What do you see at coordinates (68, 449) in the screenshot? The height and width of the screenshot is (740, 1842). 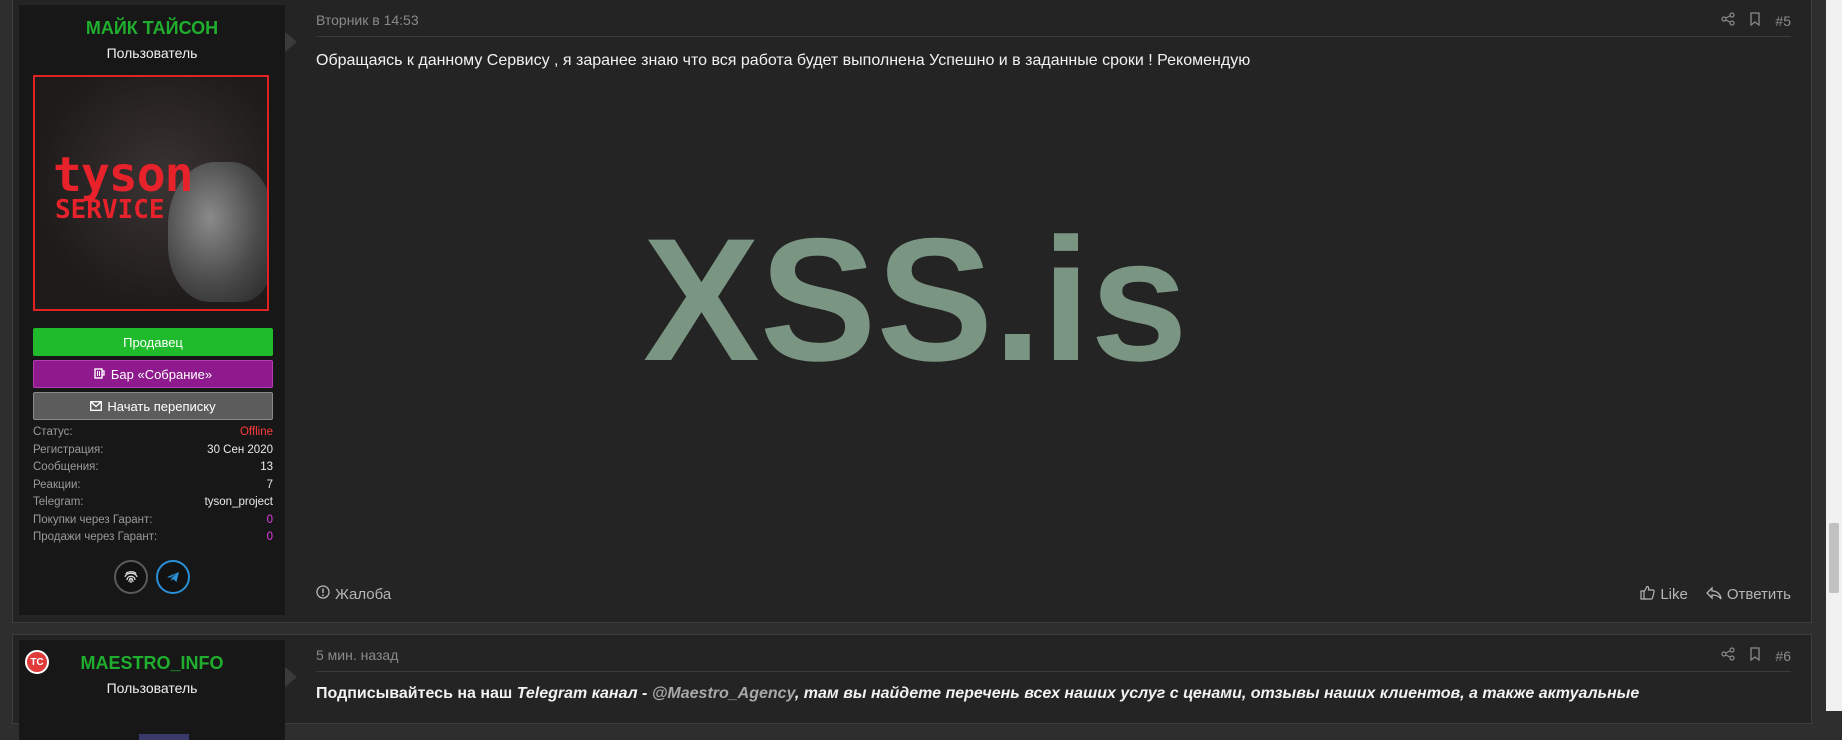 I see `stat-key: Регистрация:` at bounding box center [68, 449].